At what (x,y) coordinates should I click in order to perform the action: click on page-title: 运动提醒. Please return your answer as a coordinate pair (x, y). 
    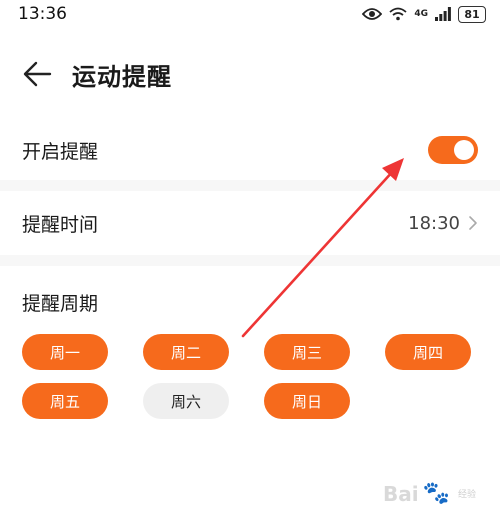
    Looking at the image, I should click on (122, 76).